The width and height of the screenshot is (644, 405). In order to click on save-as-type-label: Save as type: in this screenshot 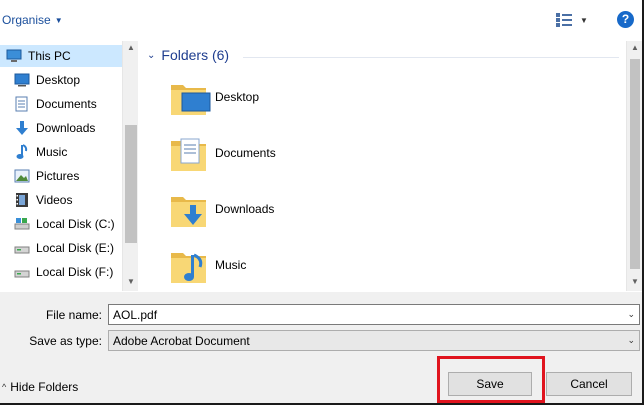, I will do `click(65, 341)`.